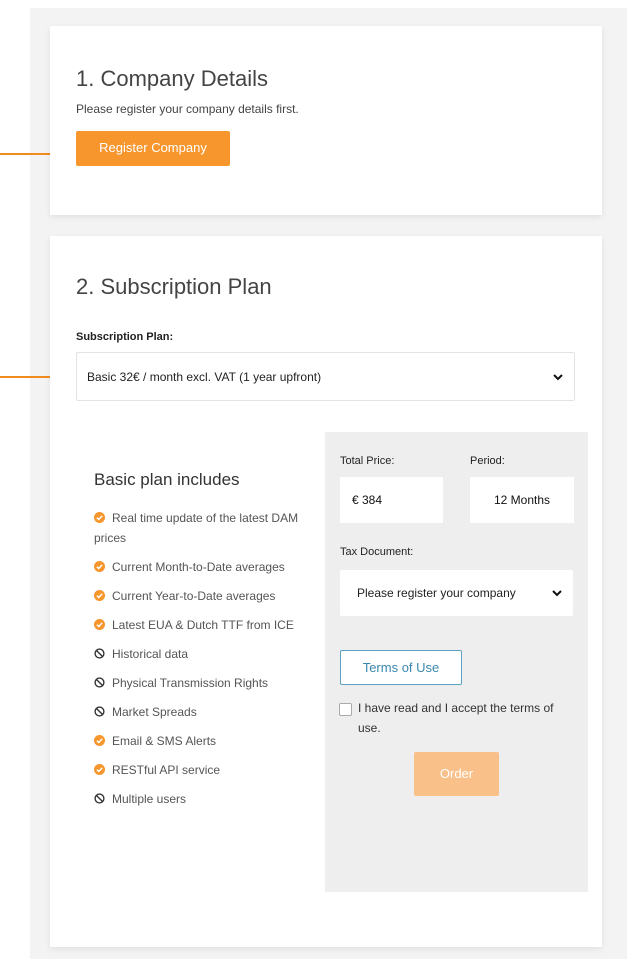 This screenshot has height=959, width=632. I want to click on tax-document-selected-value: Please register your company, so click(436, 593).